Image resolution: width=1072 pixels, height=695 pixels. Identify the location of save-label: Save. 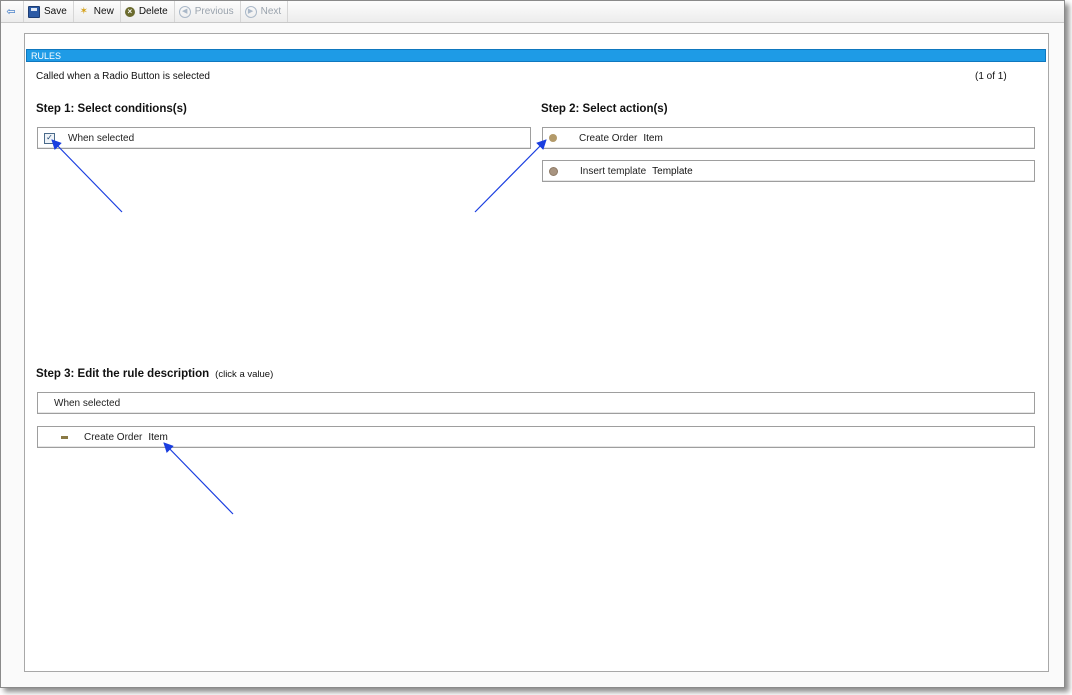
(55, 11).